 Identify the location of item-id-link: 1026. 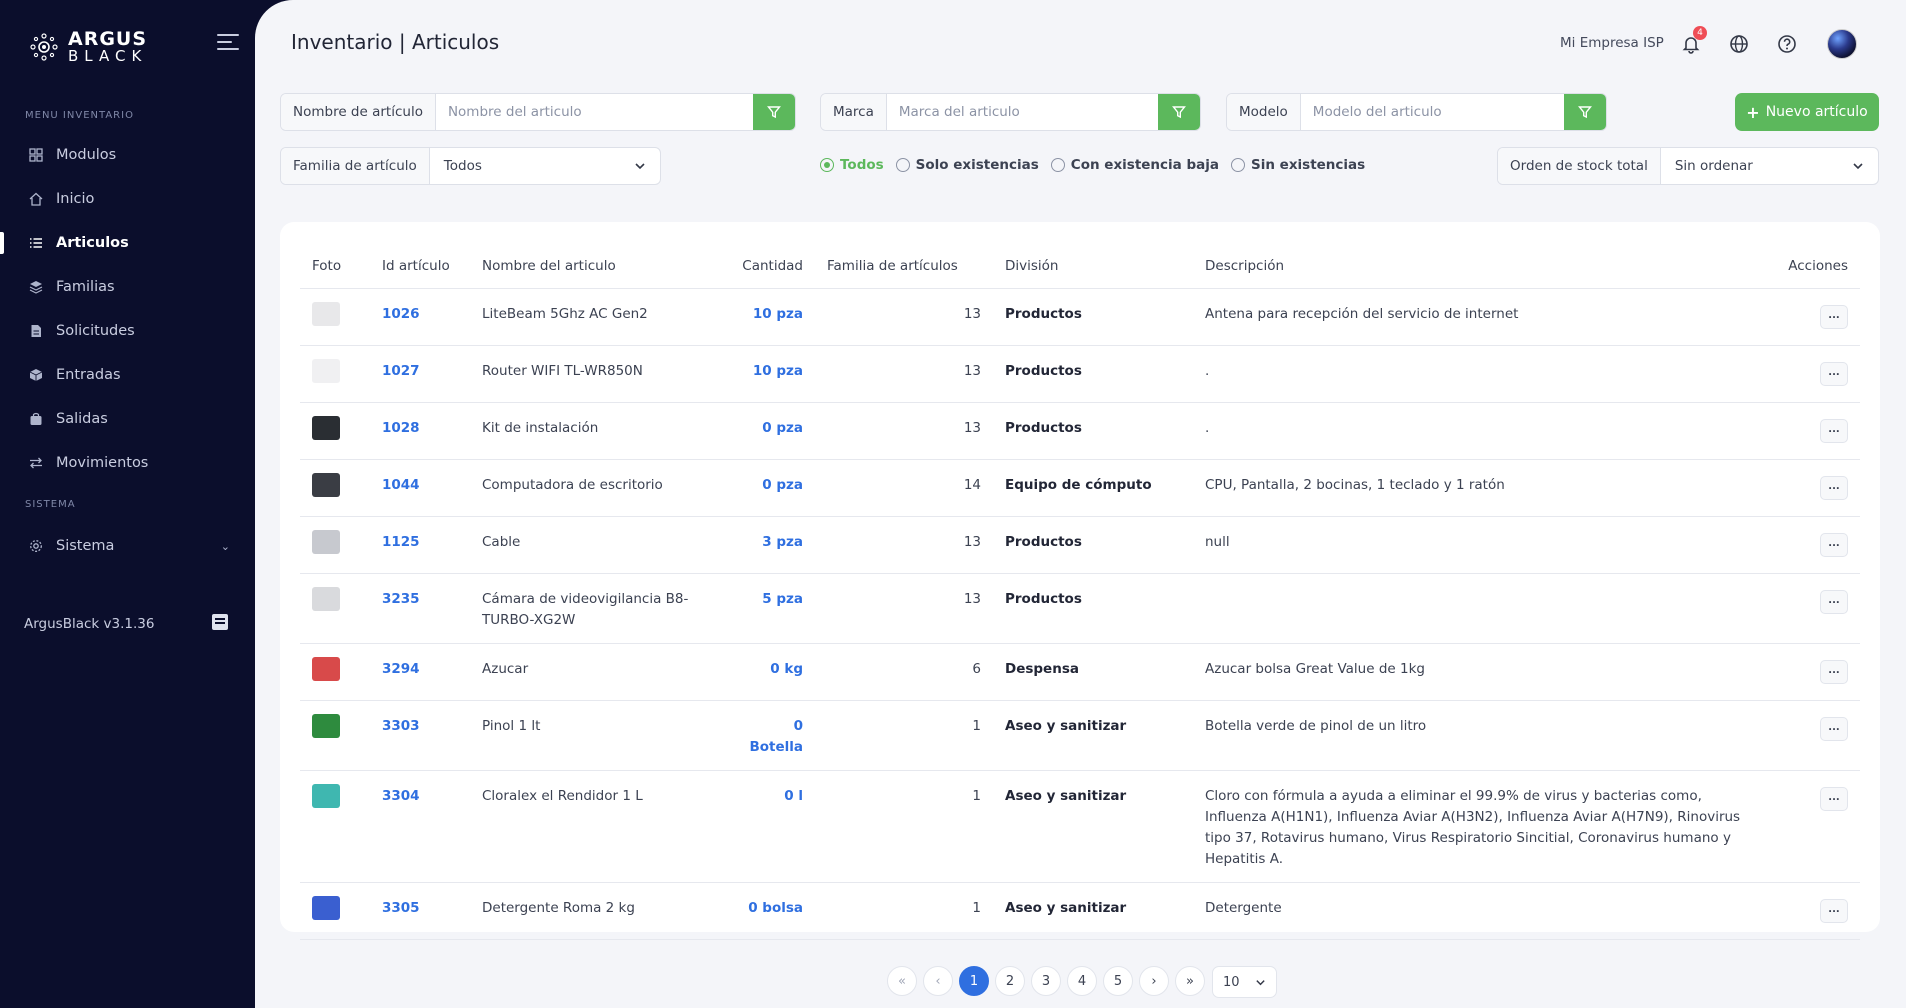
(401, 314).